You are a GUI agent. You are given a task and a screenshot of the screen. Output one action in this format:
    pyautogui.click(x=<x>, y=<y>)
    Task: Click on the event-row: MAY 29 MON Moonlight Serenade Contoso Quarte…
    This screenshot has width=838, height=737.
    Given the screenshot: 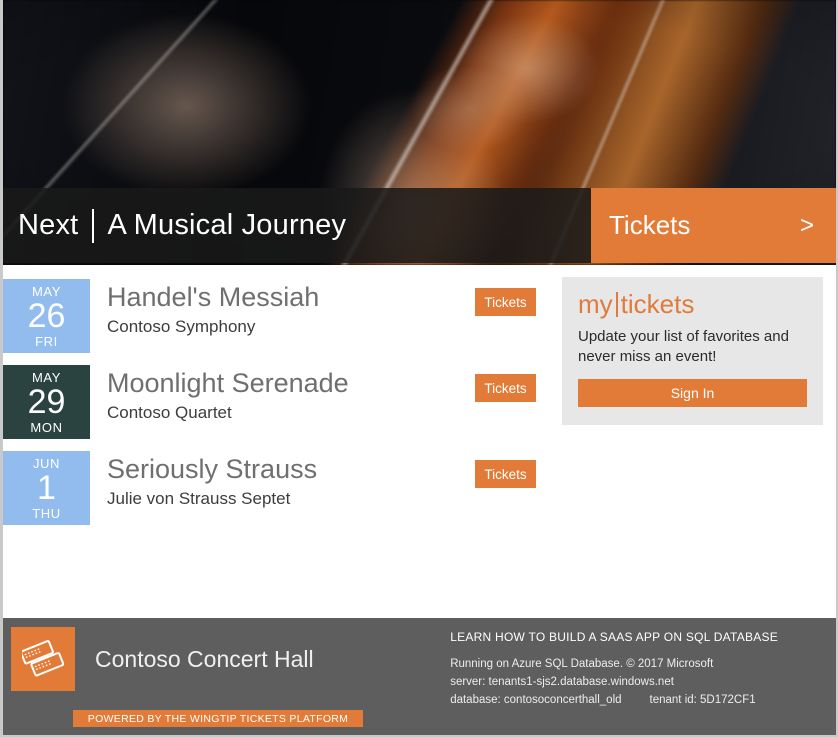 What is the action you would take?
    pyautogui.click(x=269, y=402)
    